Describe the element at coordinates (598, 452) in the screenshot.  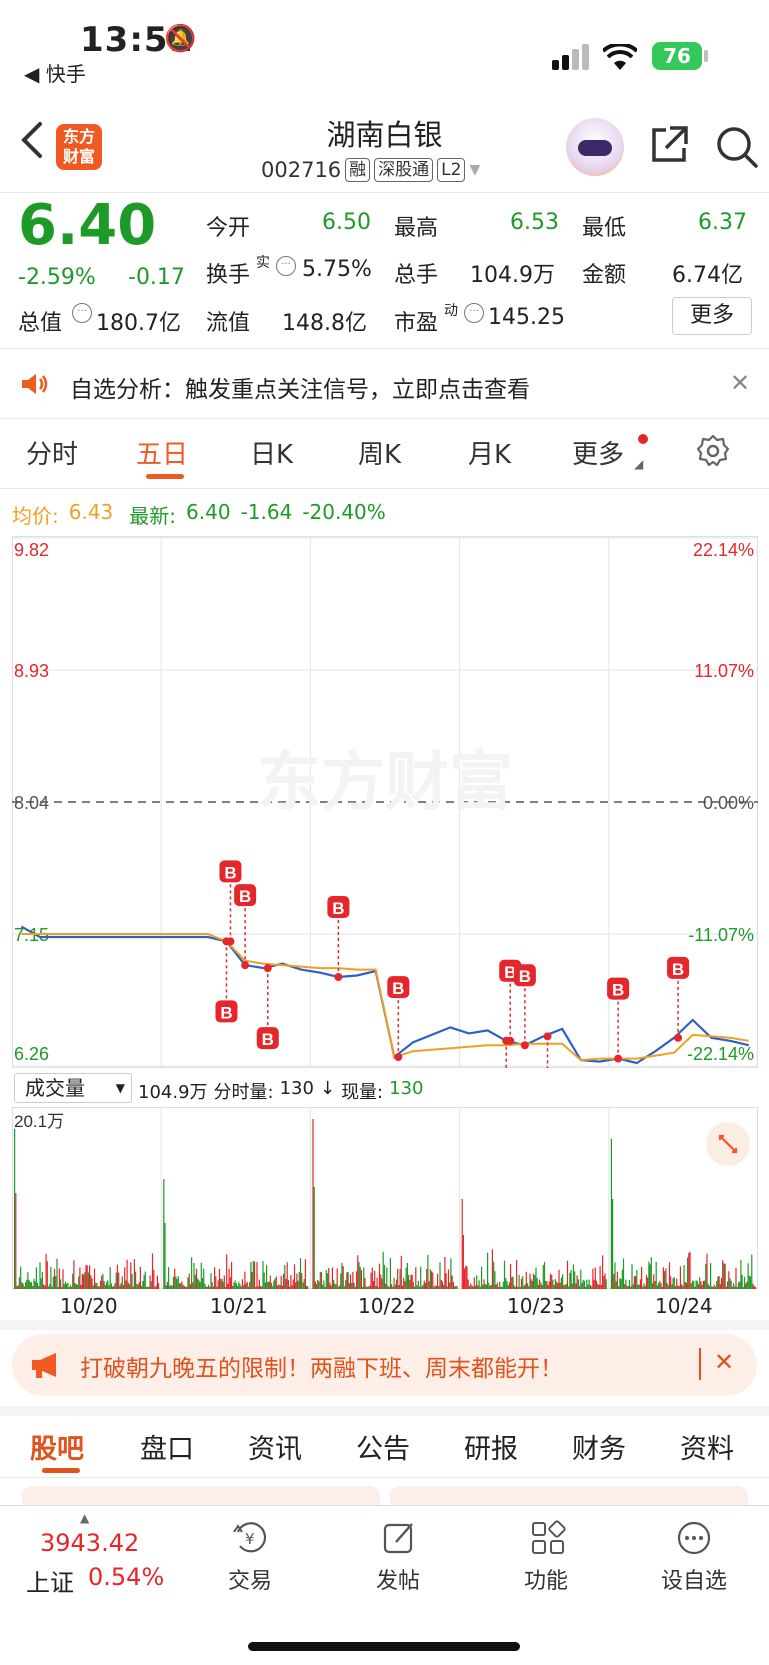
I see `tab-more: 更多` at that location.